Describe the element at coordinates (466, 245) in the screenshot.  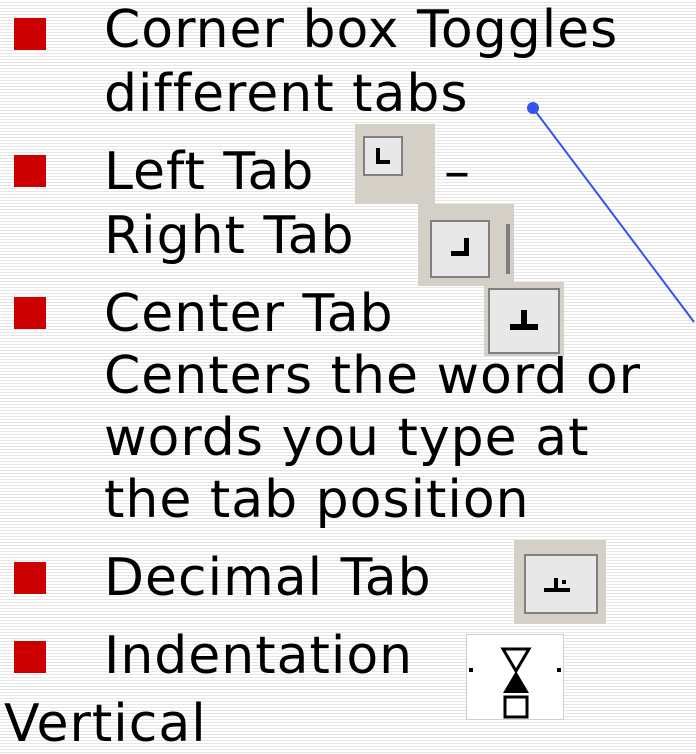
I see `right-tab-icon` at that location.